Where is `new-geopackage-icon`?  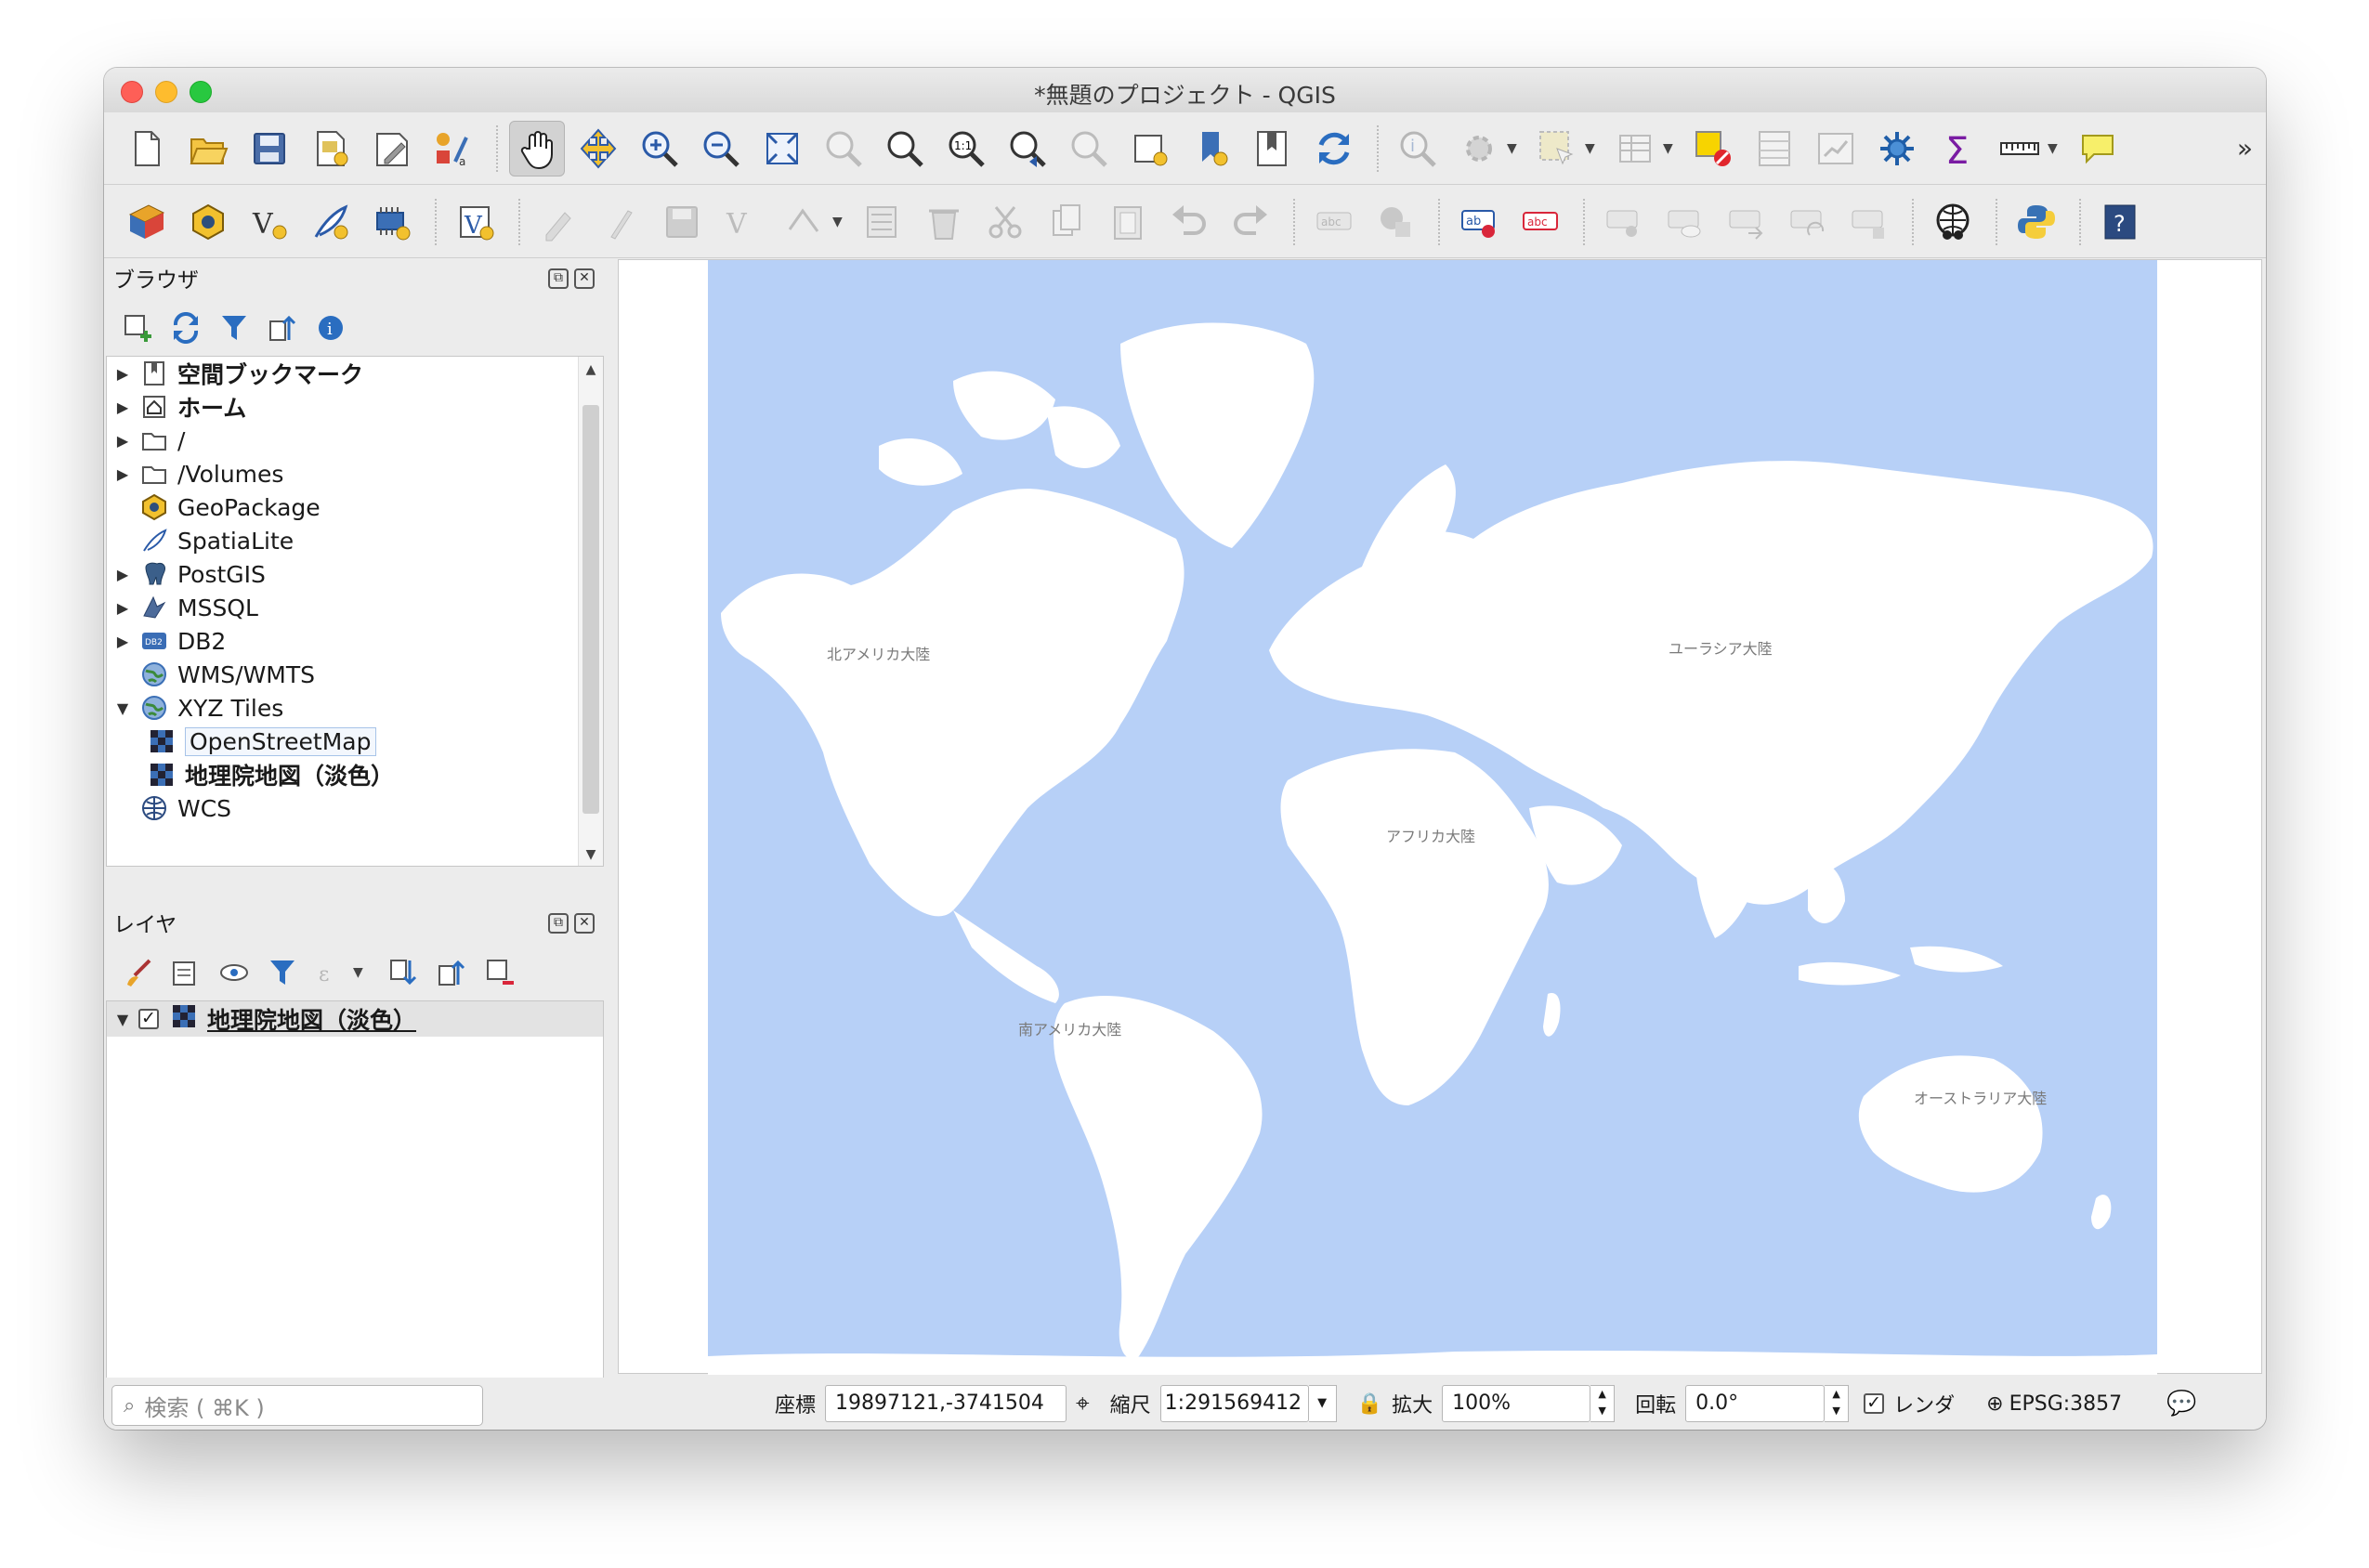
new-geopackage-icon is located at coordinates (208, 222).